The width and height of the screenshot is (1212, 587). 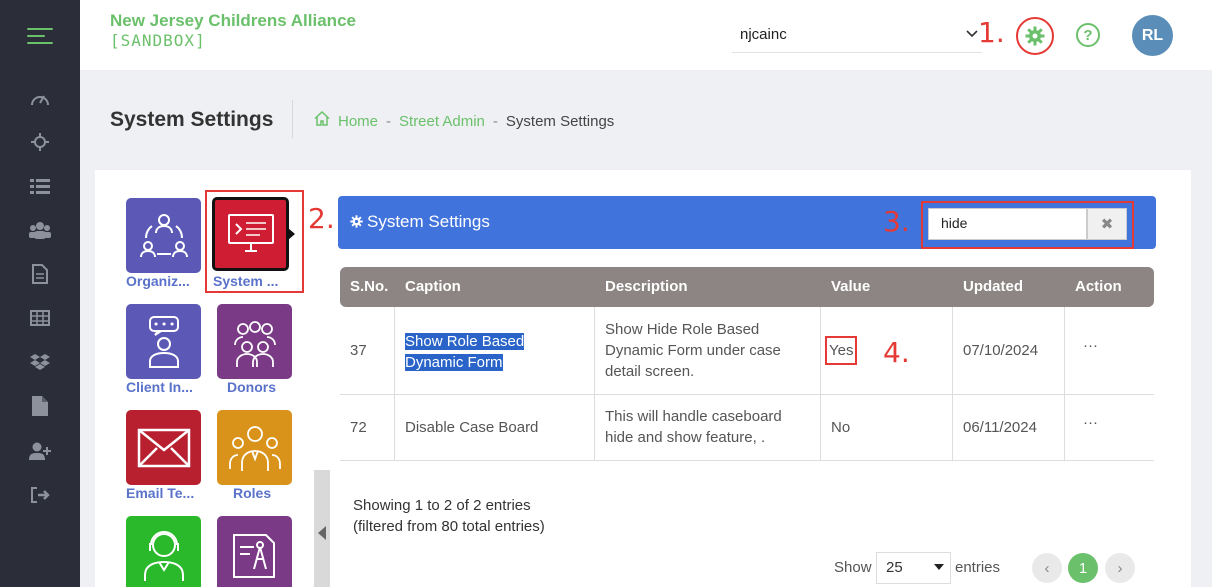 I want to click on column-header-value: Value, so click(x=850, y=286).